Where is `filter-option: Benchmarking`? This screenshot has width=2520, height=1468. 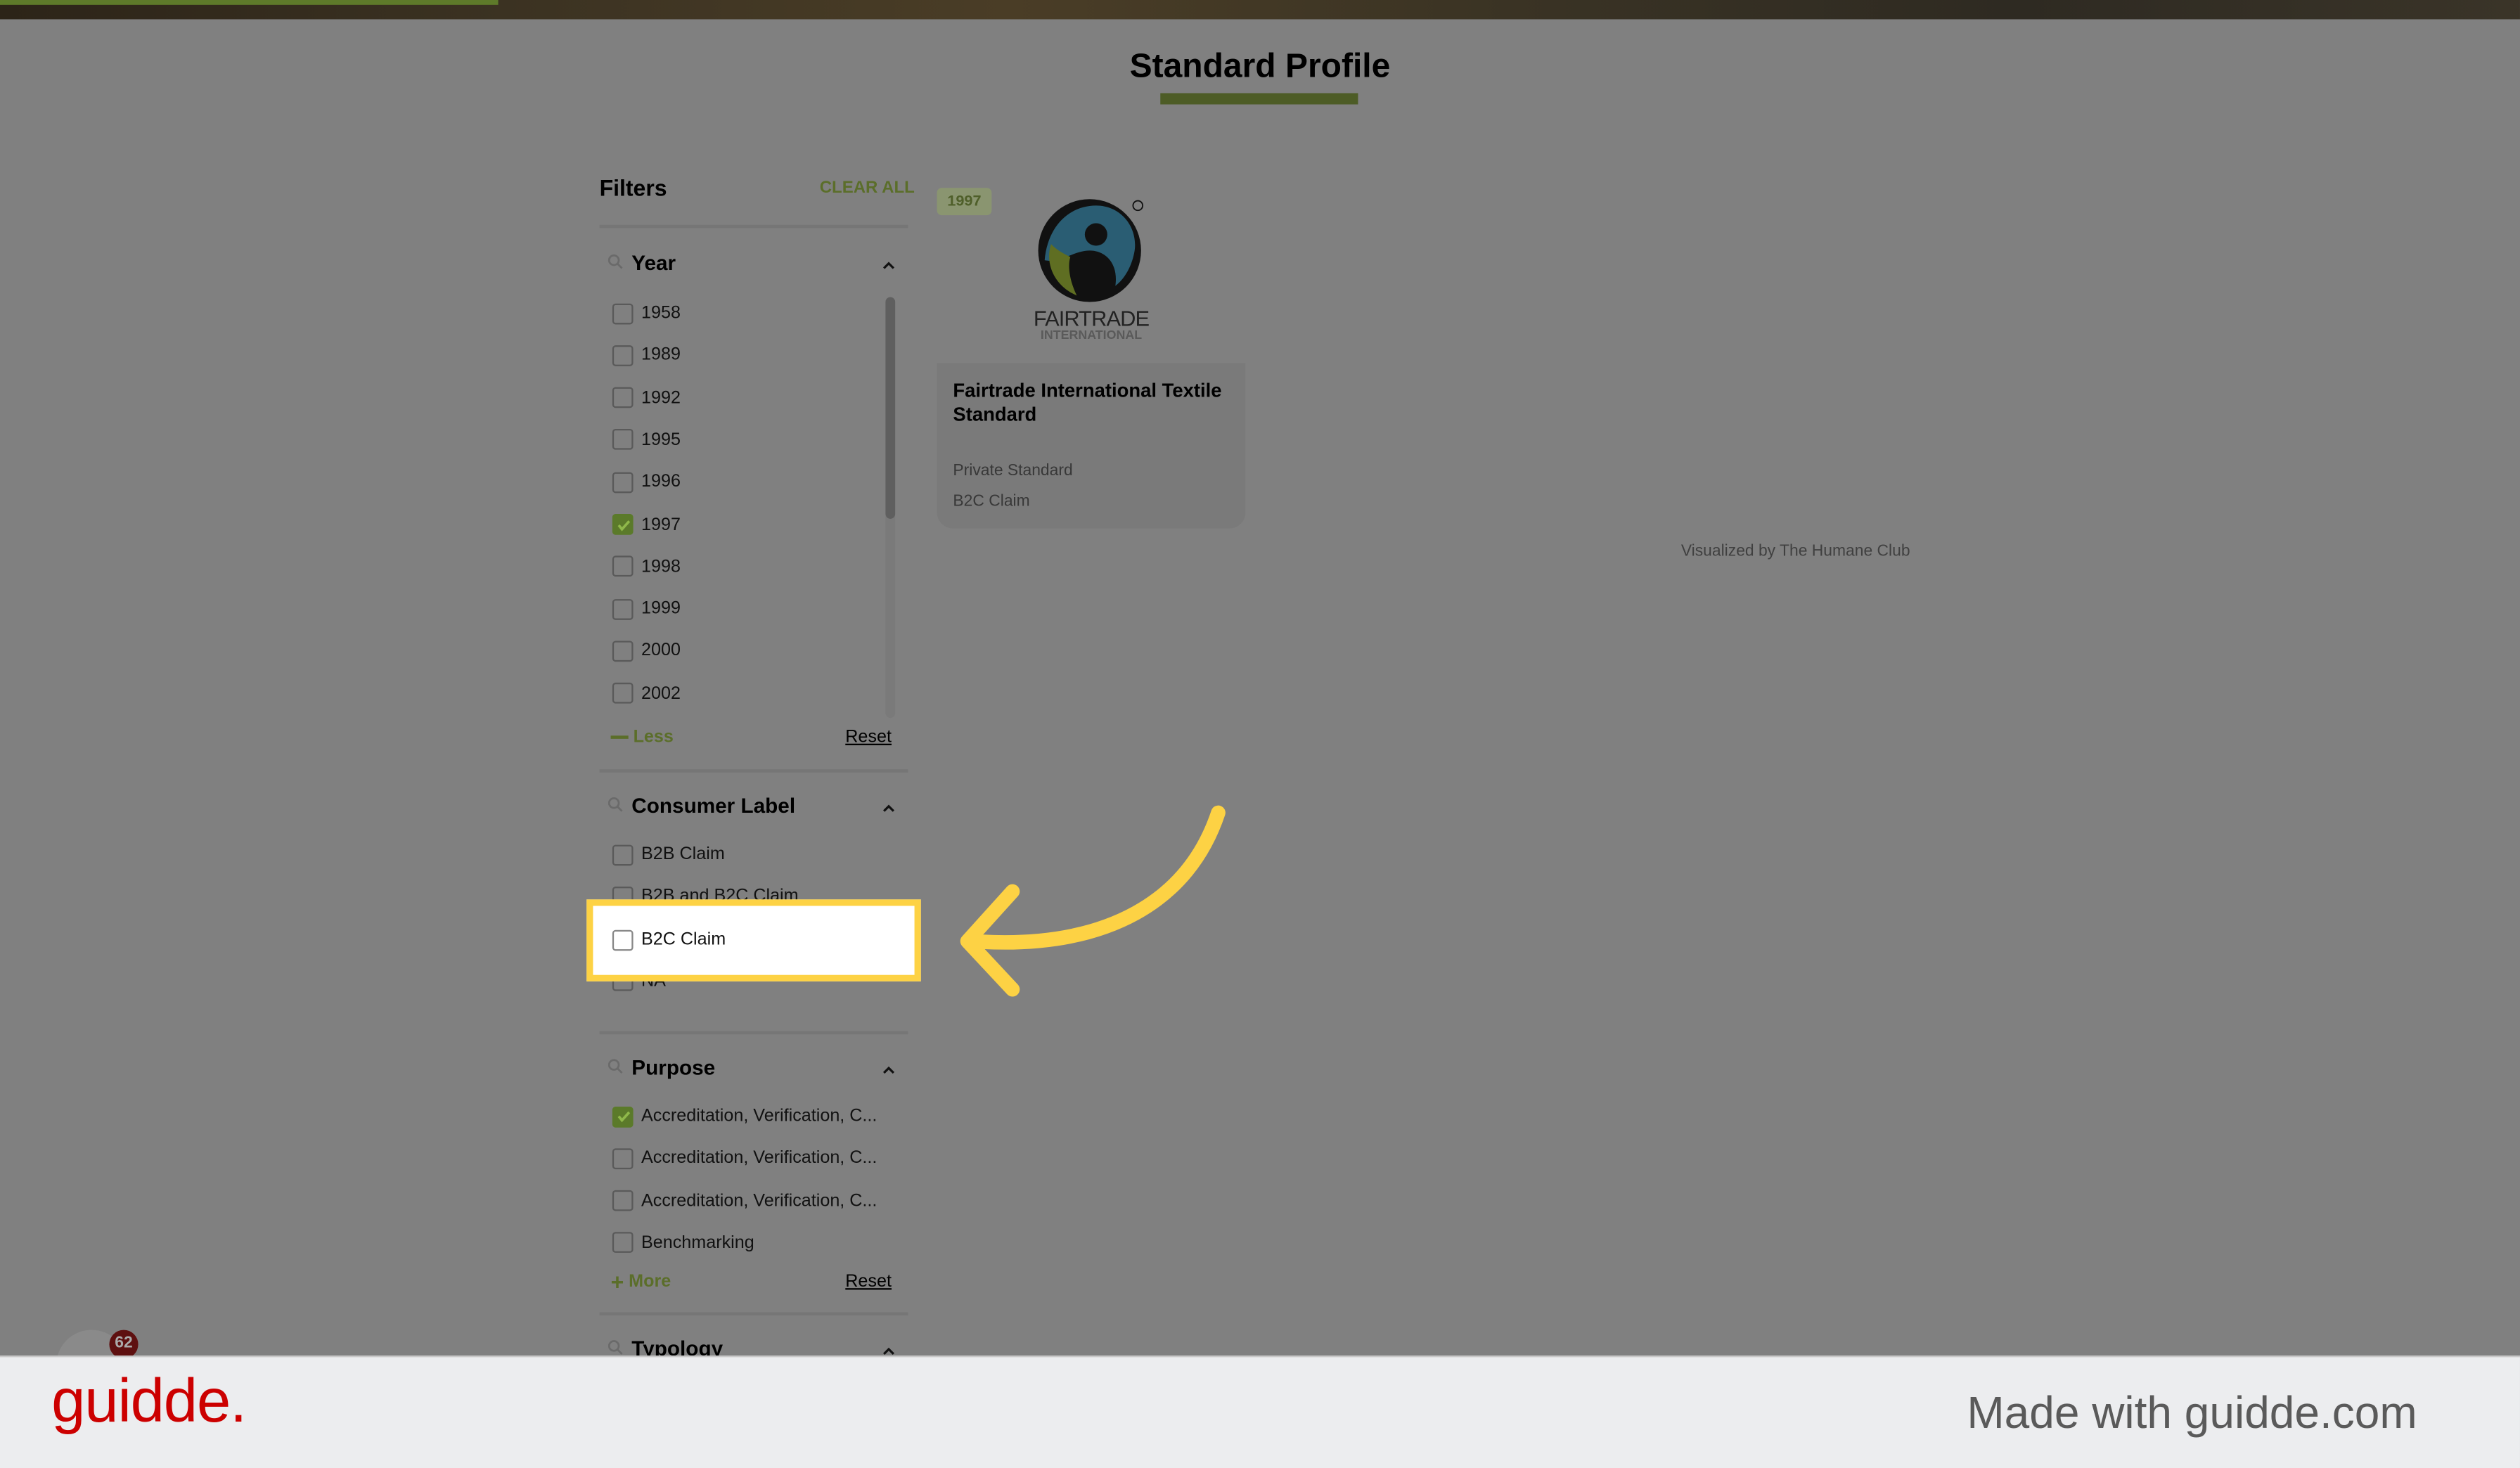
filter-option: Benchmarking is located at coordinates (683, 1243).